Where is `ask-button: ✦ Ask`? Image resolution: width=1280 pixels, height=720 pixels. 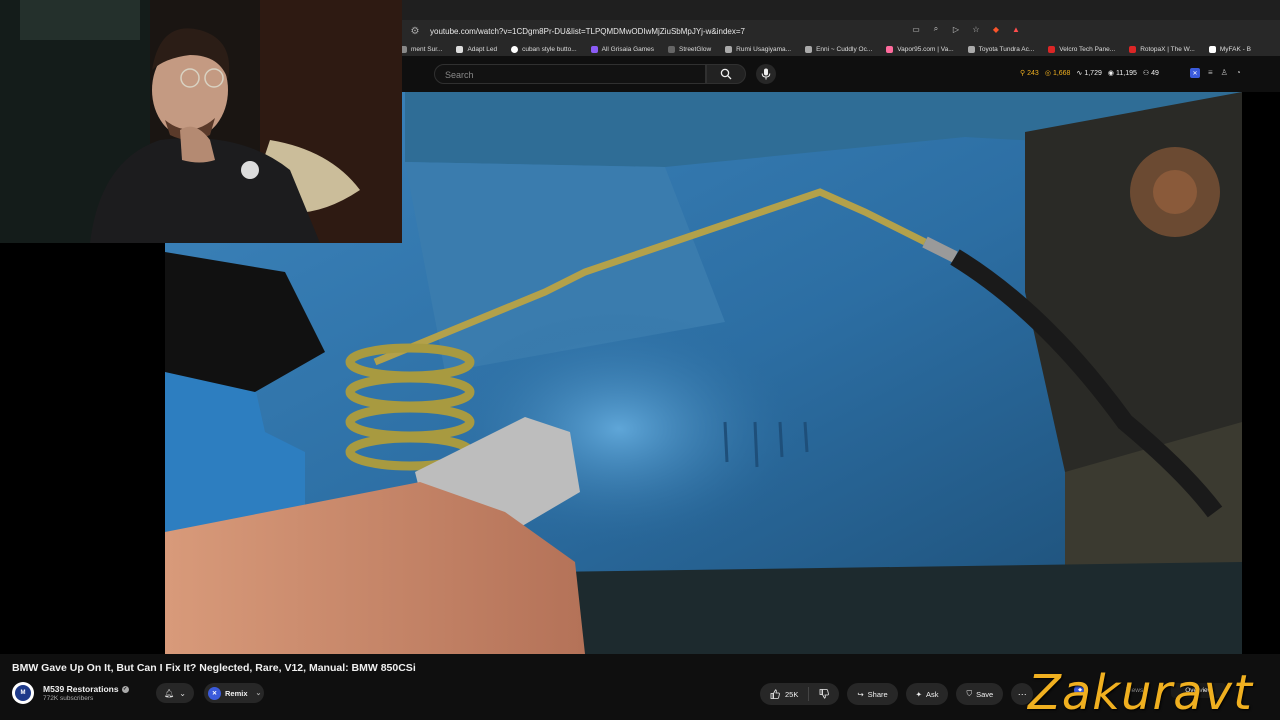
ask-button: ✦ Ask is located at coordinates (927, 694).